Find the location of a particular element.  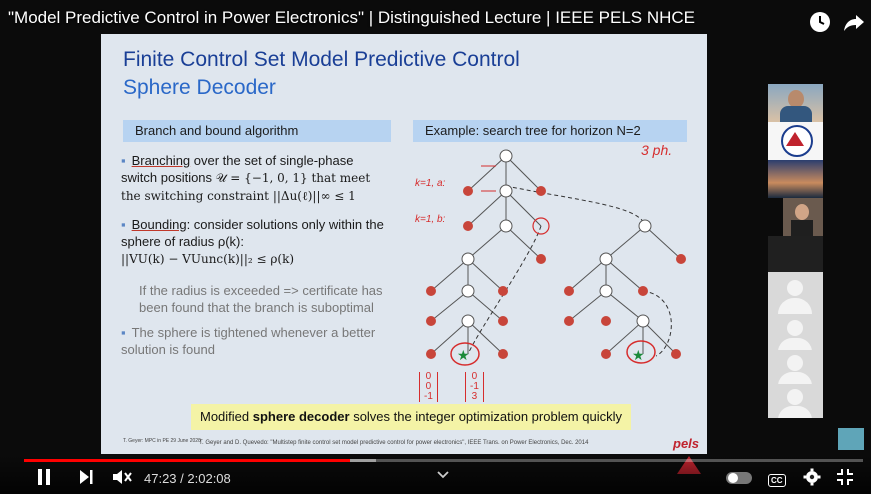

search-tree-diagram: ★ ★ is located at coordinates (556, 257).